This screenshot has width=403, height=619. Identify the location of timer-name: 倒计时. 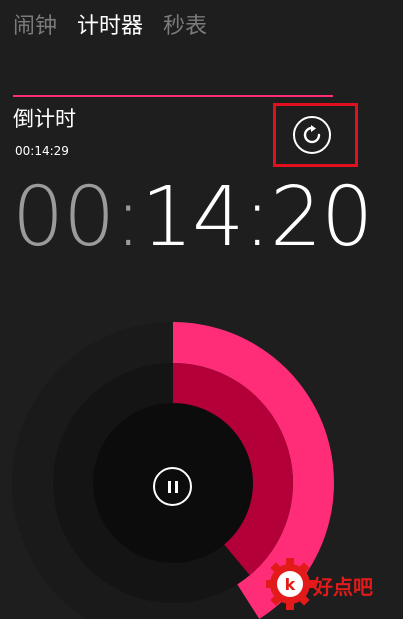
(44, 119).